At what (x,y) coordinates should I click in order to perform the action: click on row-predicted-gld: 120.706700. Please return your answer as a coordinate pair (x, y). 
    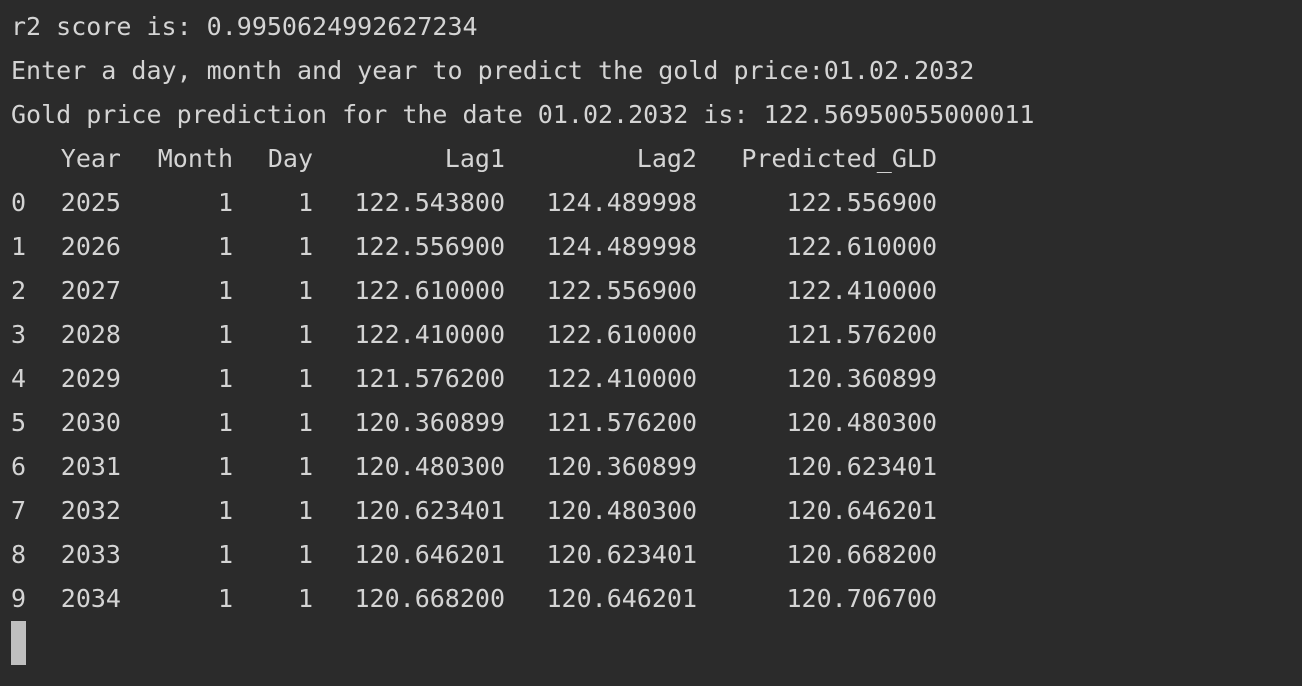
    Looking at the image, I should click on (861, 598).